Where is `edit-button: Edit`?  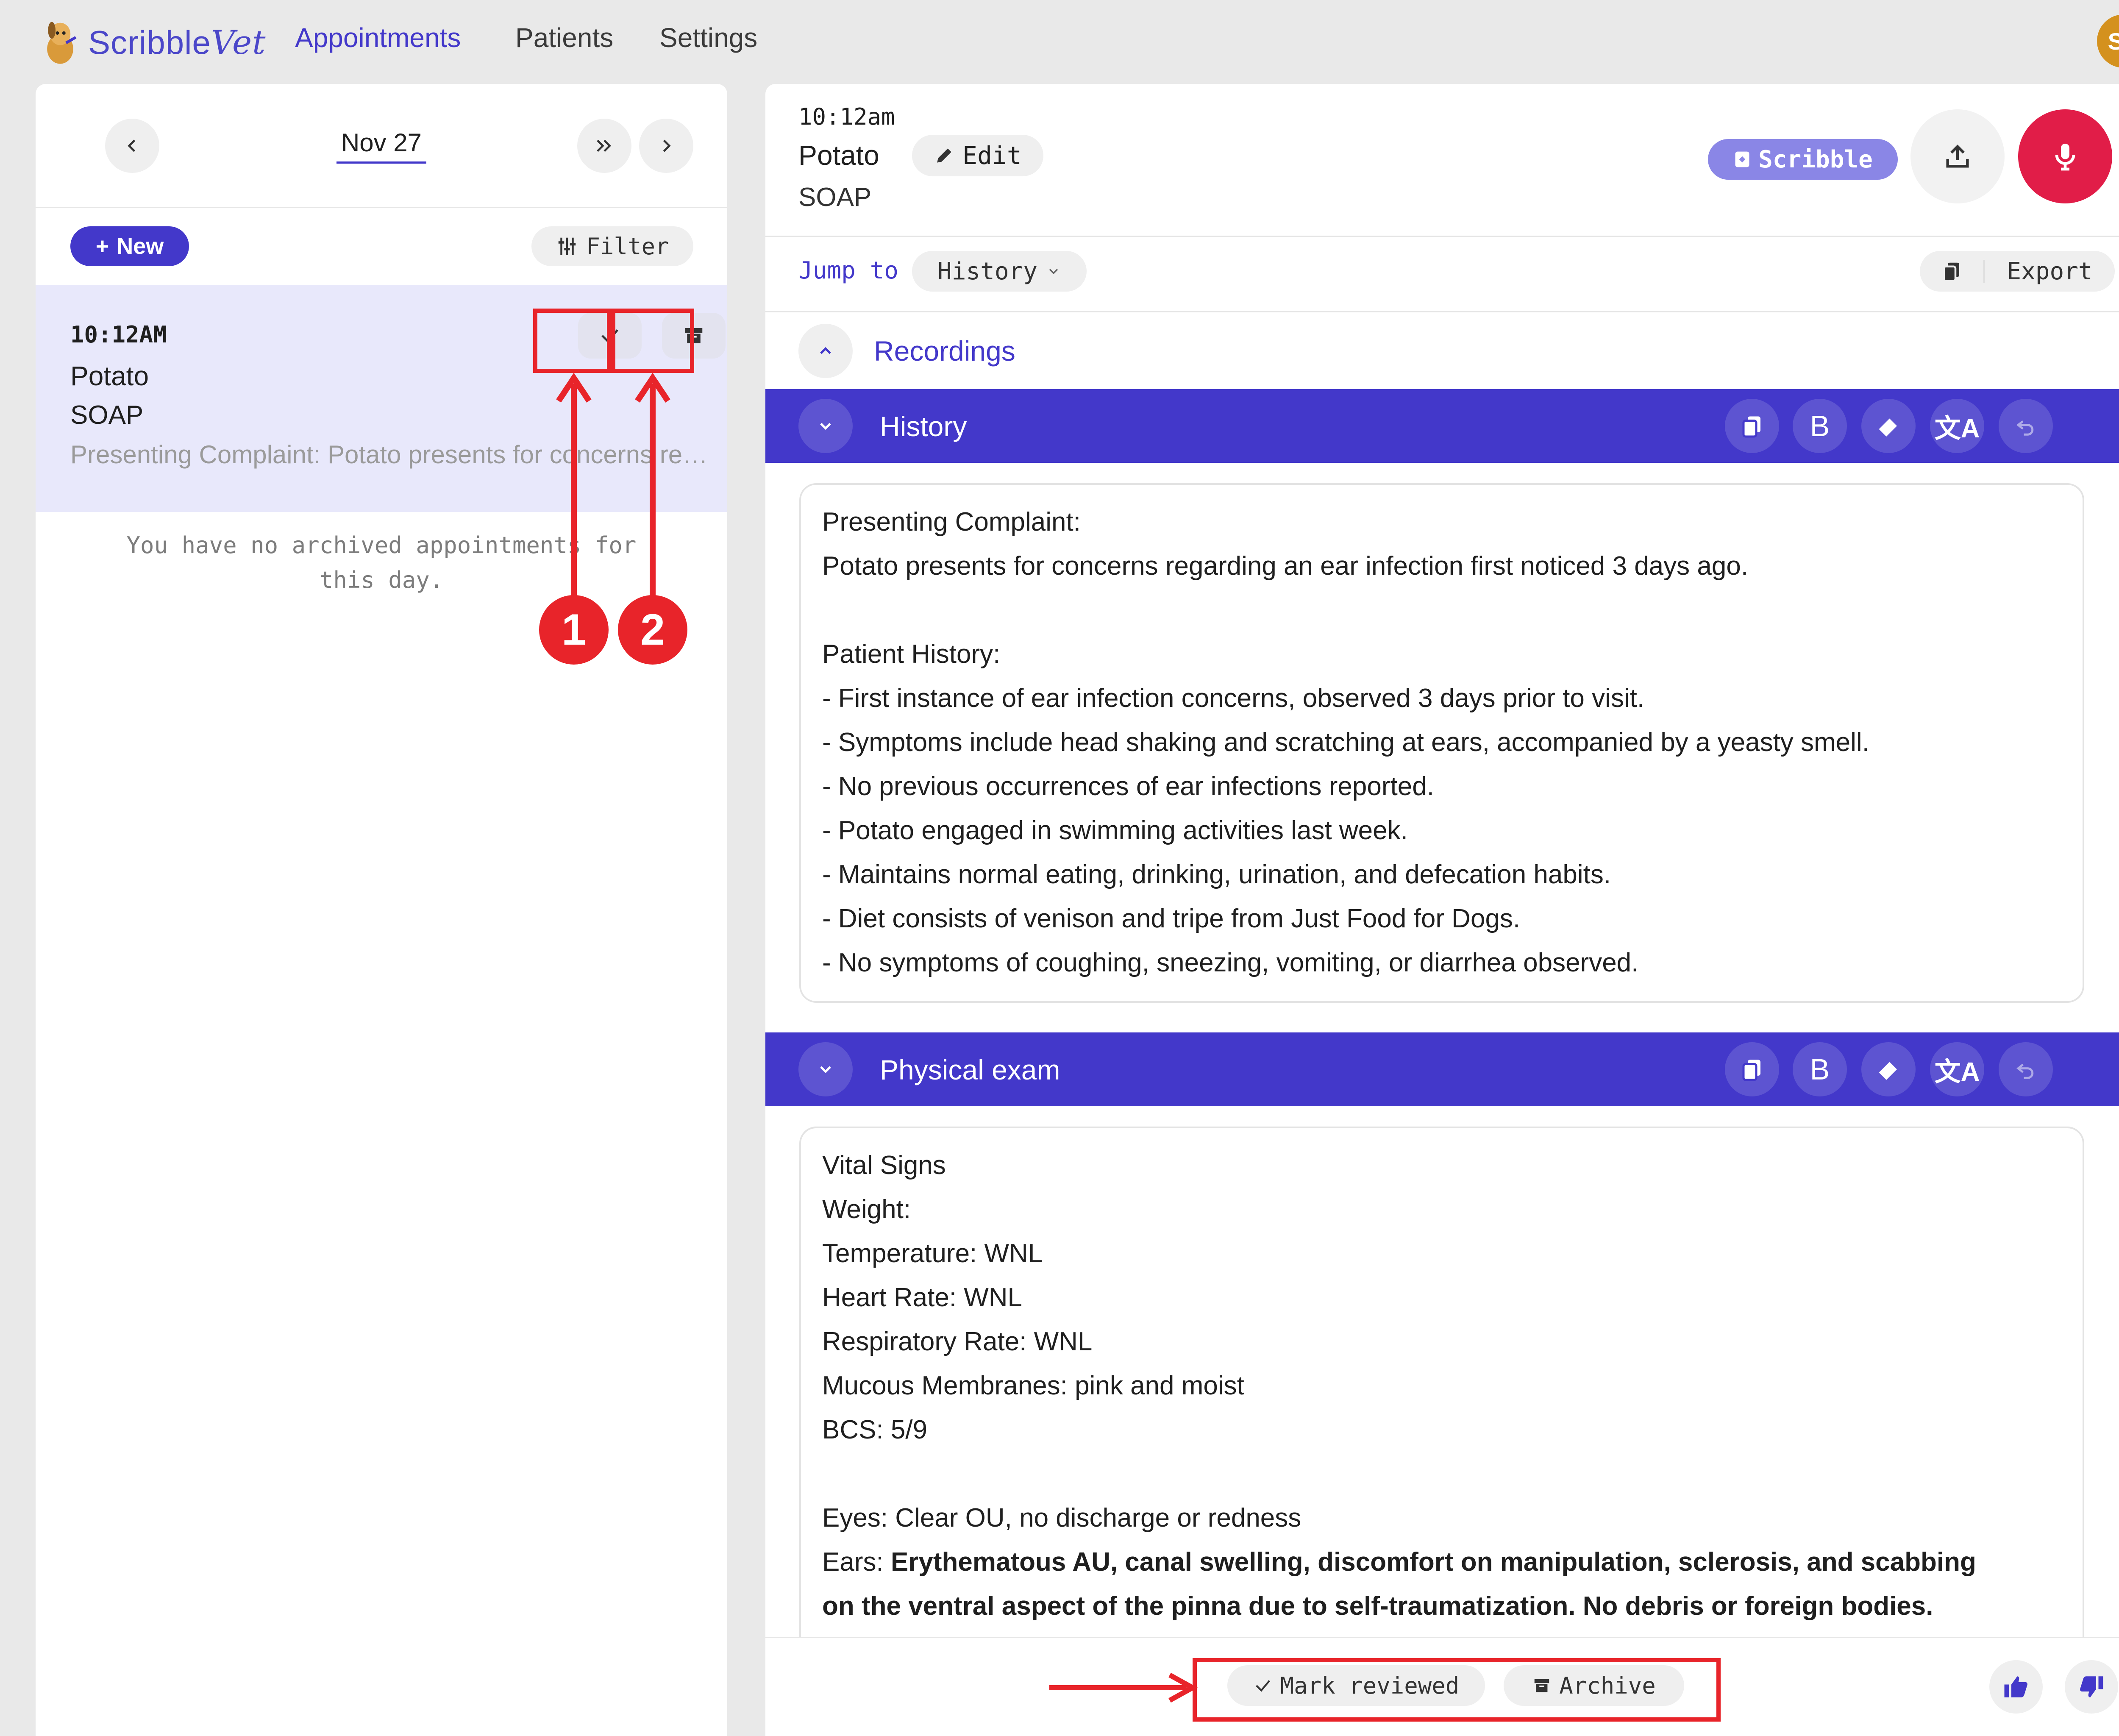 edit-button: Edit is located at coordinates (978, 155).